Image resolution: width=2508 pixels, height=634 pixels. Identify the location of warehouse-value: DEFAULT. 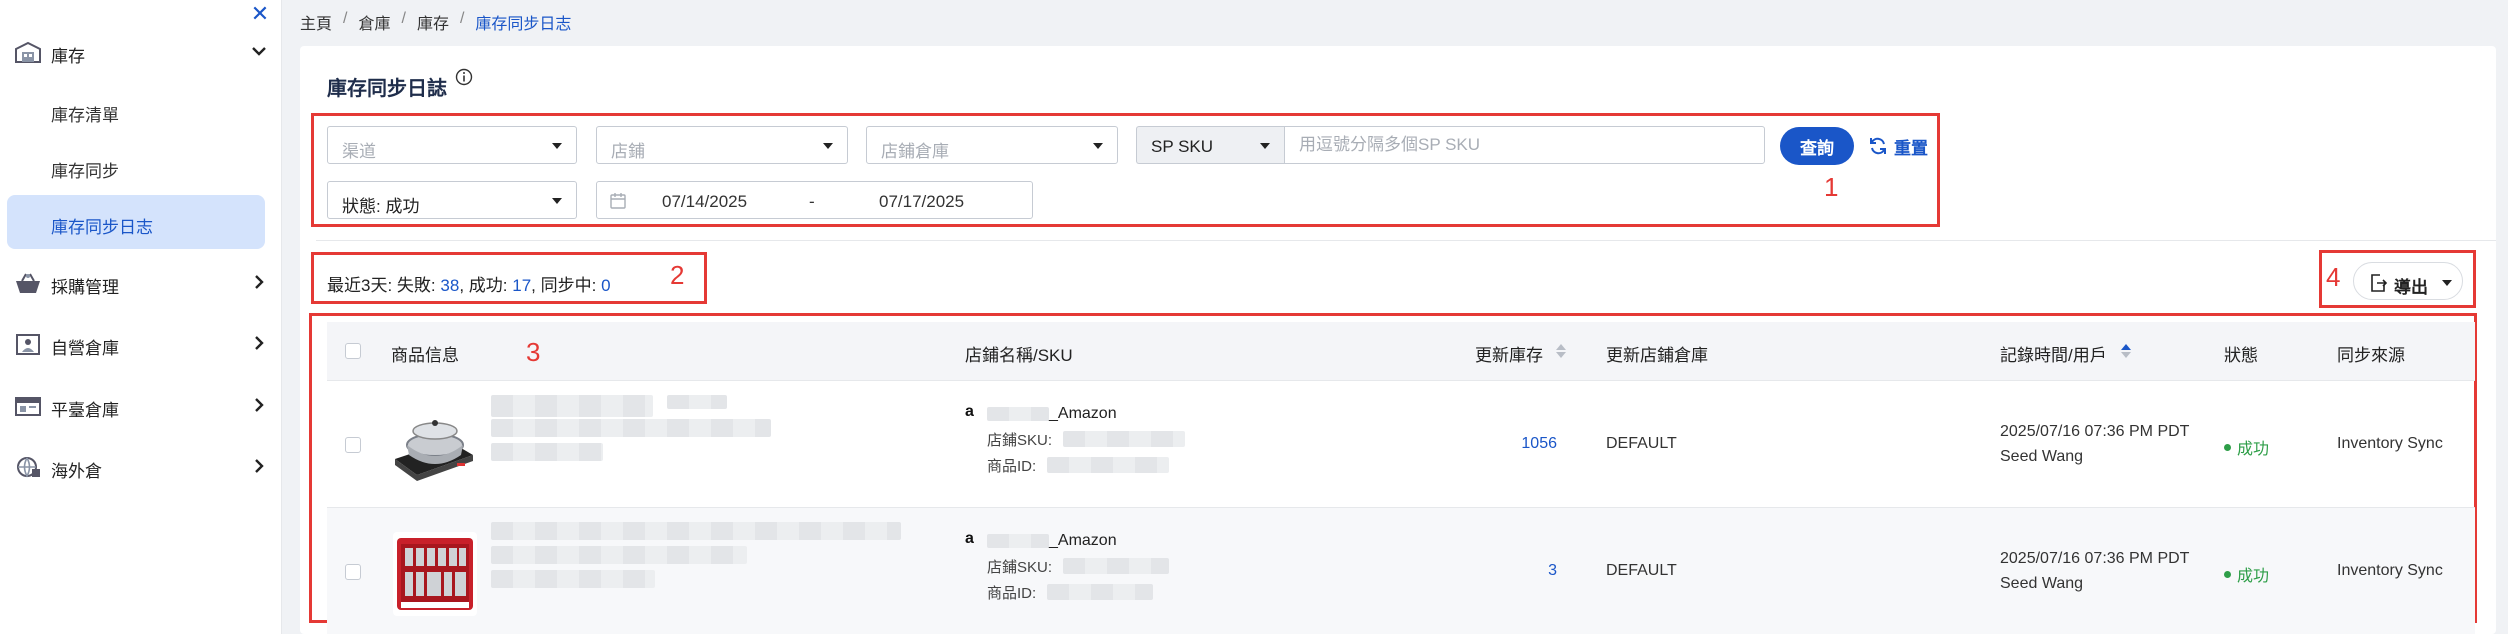
(1641, 570).